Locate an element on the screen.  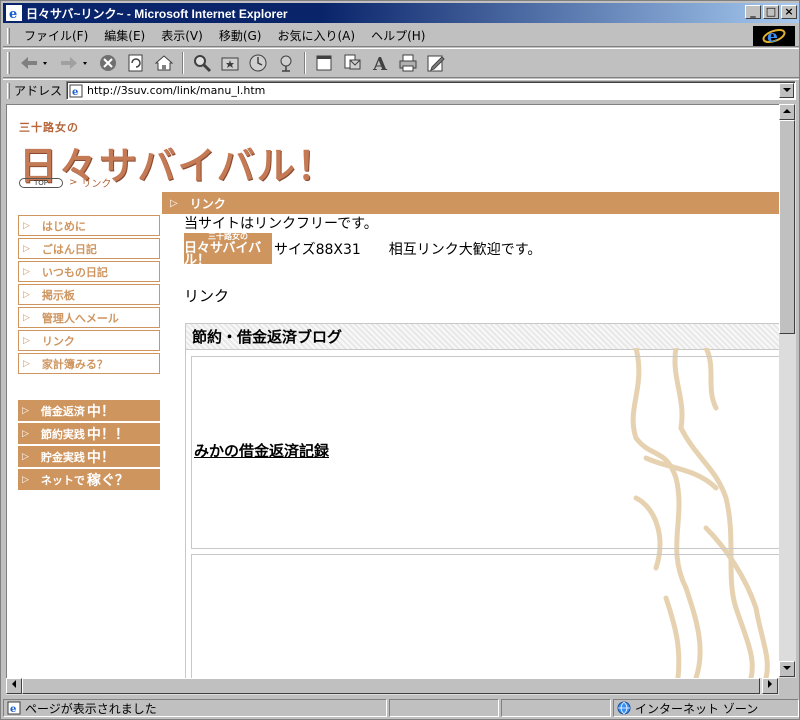
fullscreen-button is located at coordinates (324, 63).